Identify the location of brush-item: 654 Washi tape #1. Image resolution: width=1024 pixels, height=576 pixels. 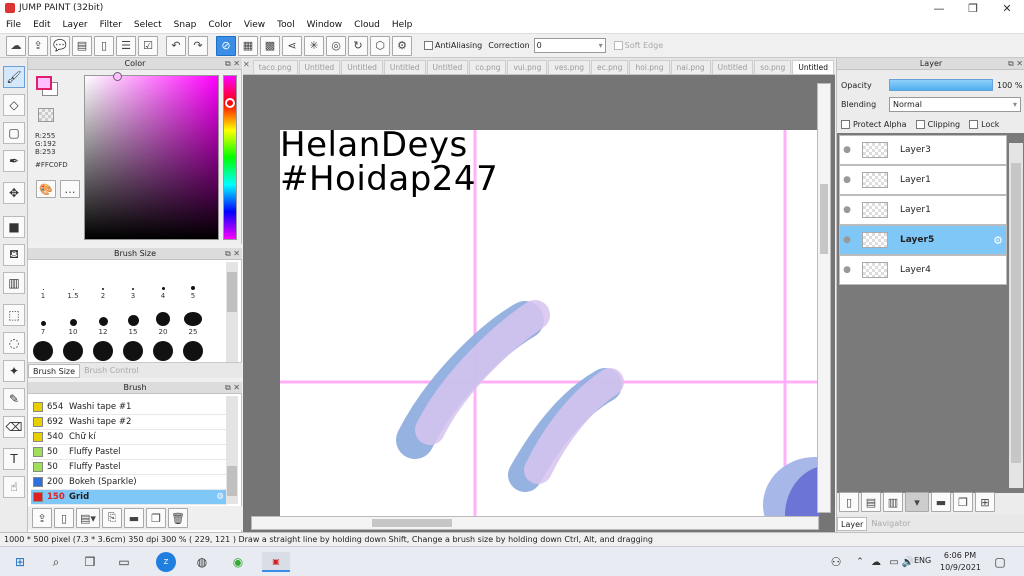
(129, 407).